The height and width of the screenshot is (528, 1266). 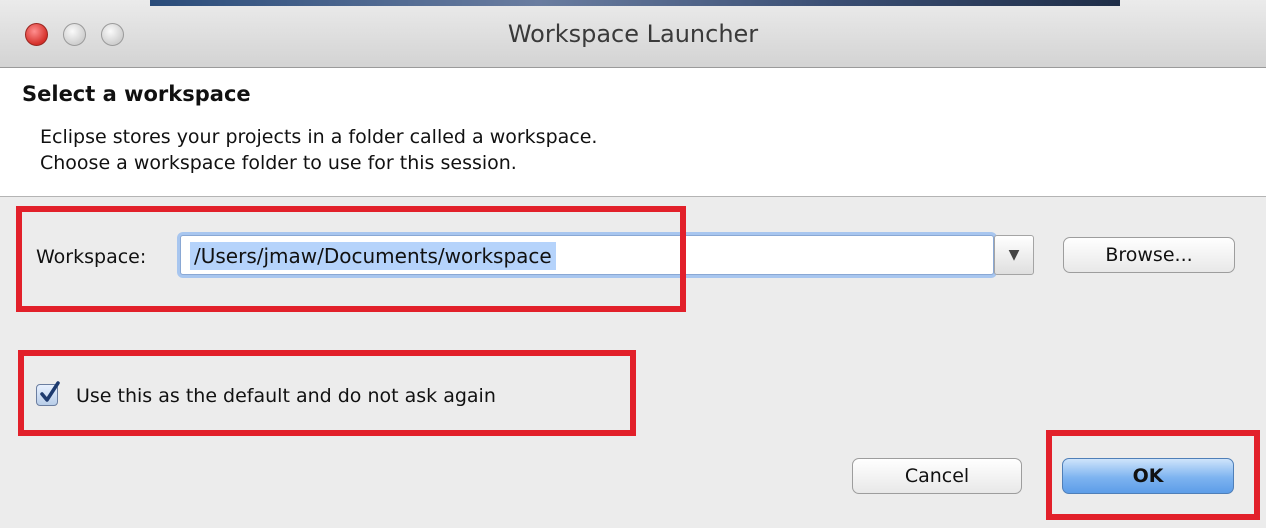 What do you see at coordinates (136, 94) in the screenshot?
I see `header-title: Select a workspace` at bounding box center [136, 94].